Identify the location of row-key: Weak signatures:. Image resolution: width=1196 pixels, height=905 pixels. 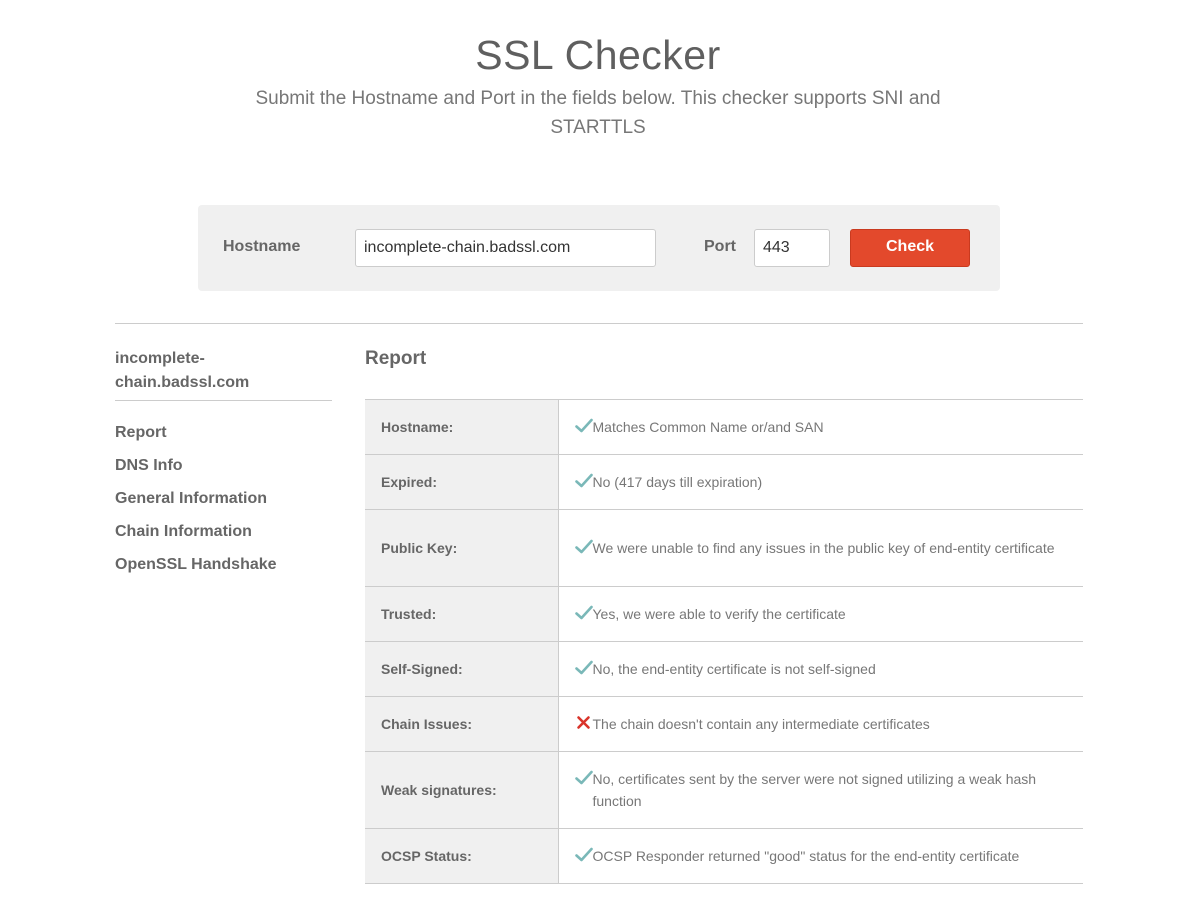
(462, 790).